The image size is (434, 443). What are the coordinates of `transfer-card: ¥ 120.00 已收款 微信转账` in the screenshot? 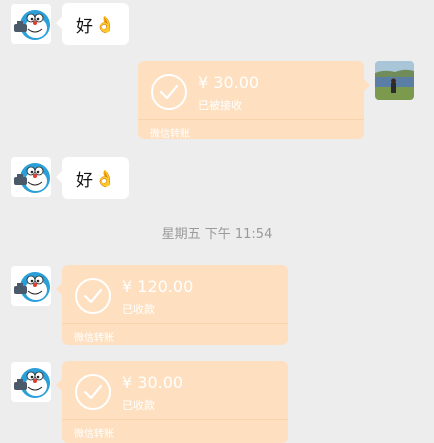 It's located at (172, 305).